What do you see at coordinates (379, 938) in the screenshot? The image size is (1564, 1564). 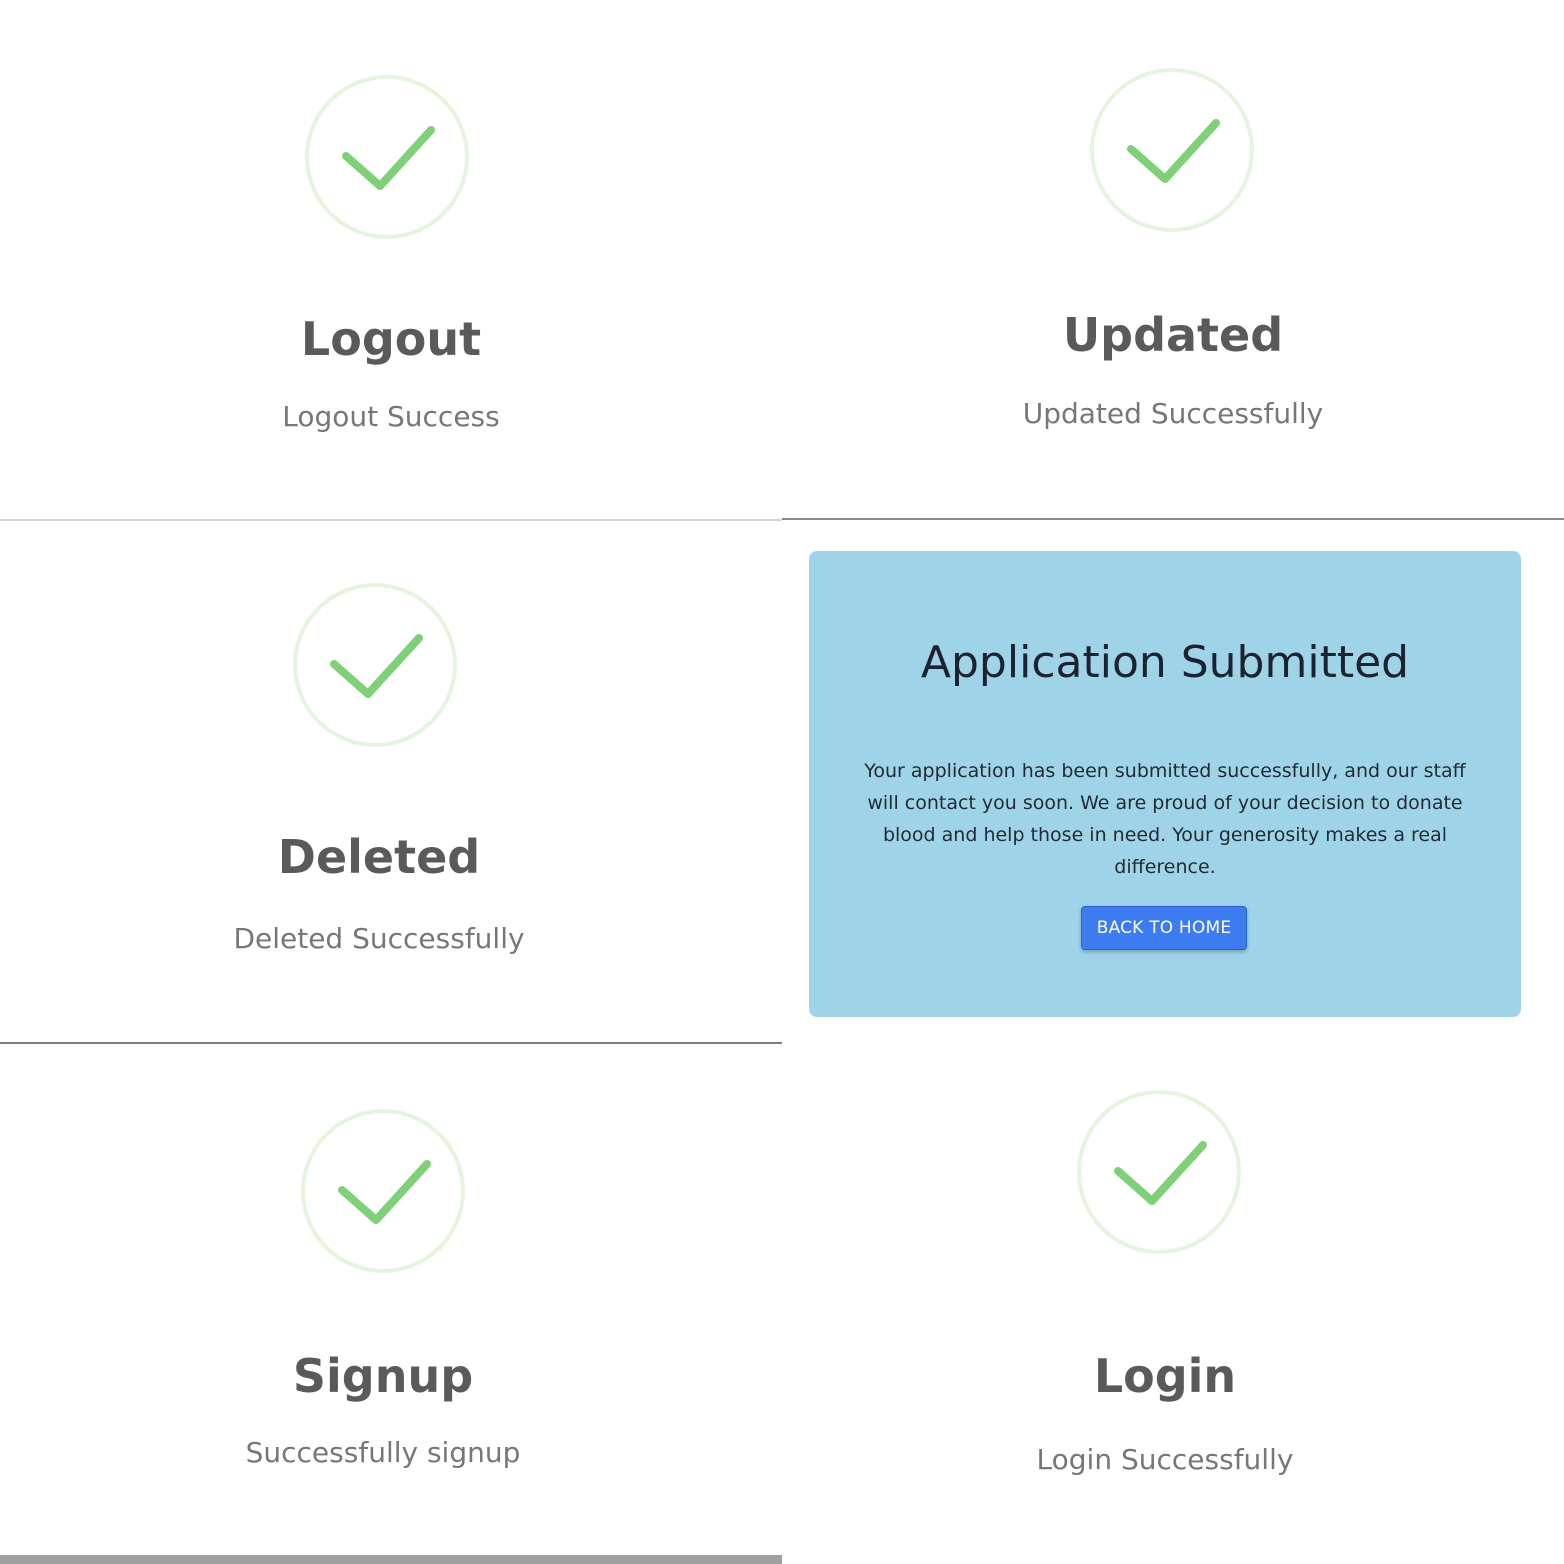 I see `panel-subtitle: Deleted Successfully` at bounding box center [379, 938].